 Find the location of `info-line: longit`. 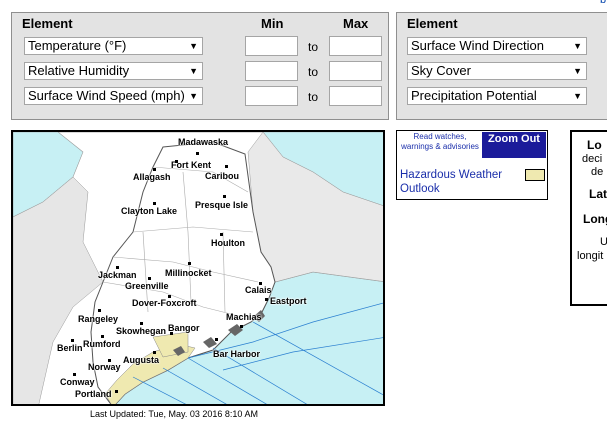

info-line: longit is located at coordinates (590, 256).